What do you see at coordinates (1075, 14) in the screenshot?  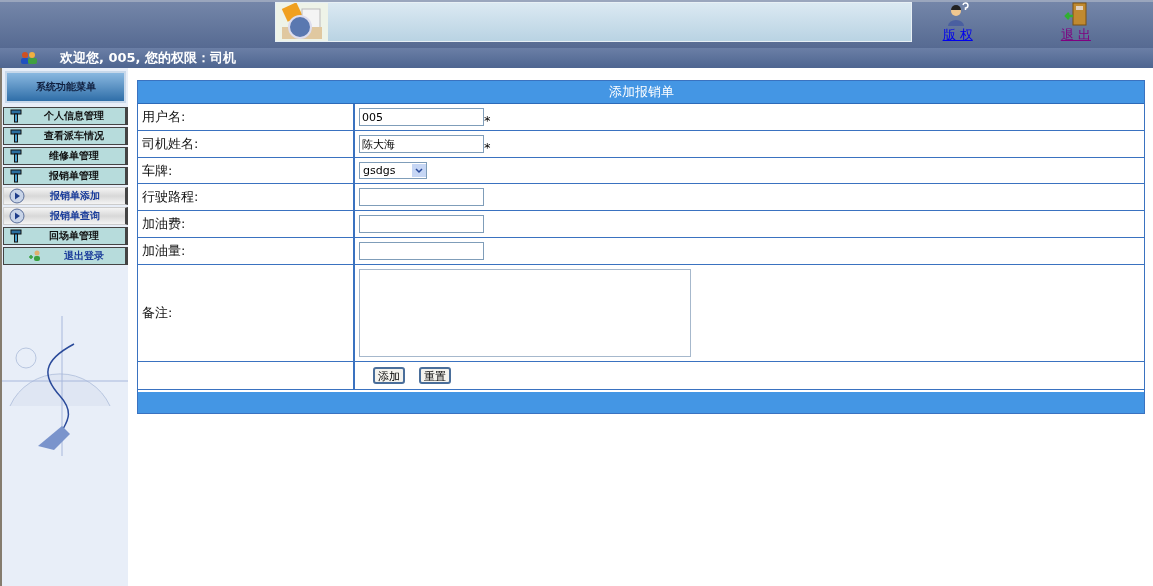 I see `door-exit-icon` at bounding box center [1075, 14].